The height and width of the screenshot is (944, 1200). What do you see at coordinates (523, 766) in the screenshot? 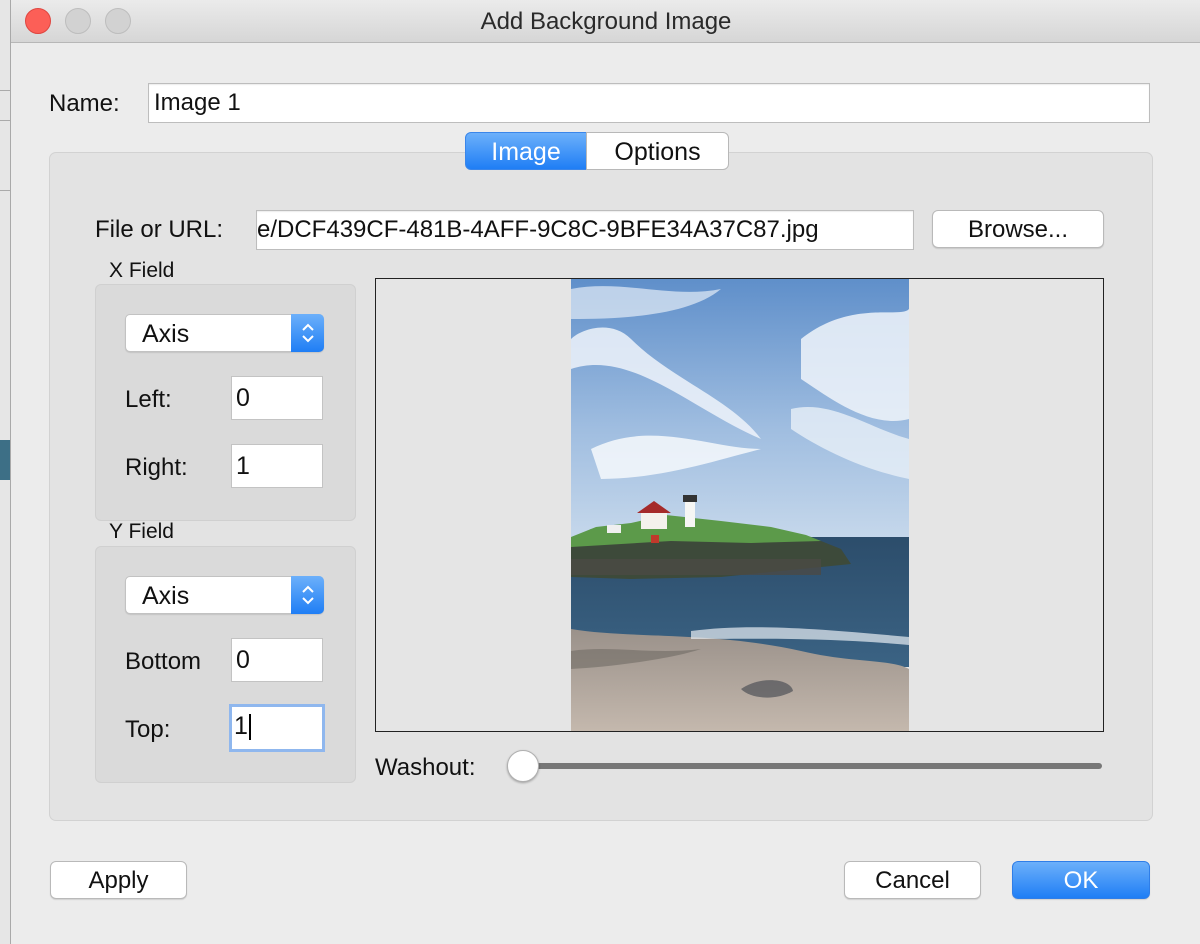
I see `washout-slider-knob` at bounding box center [523, 766].